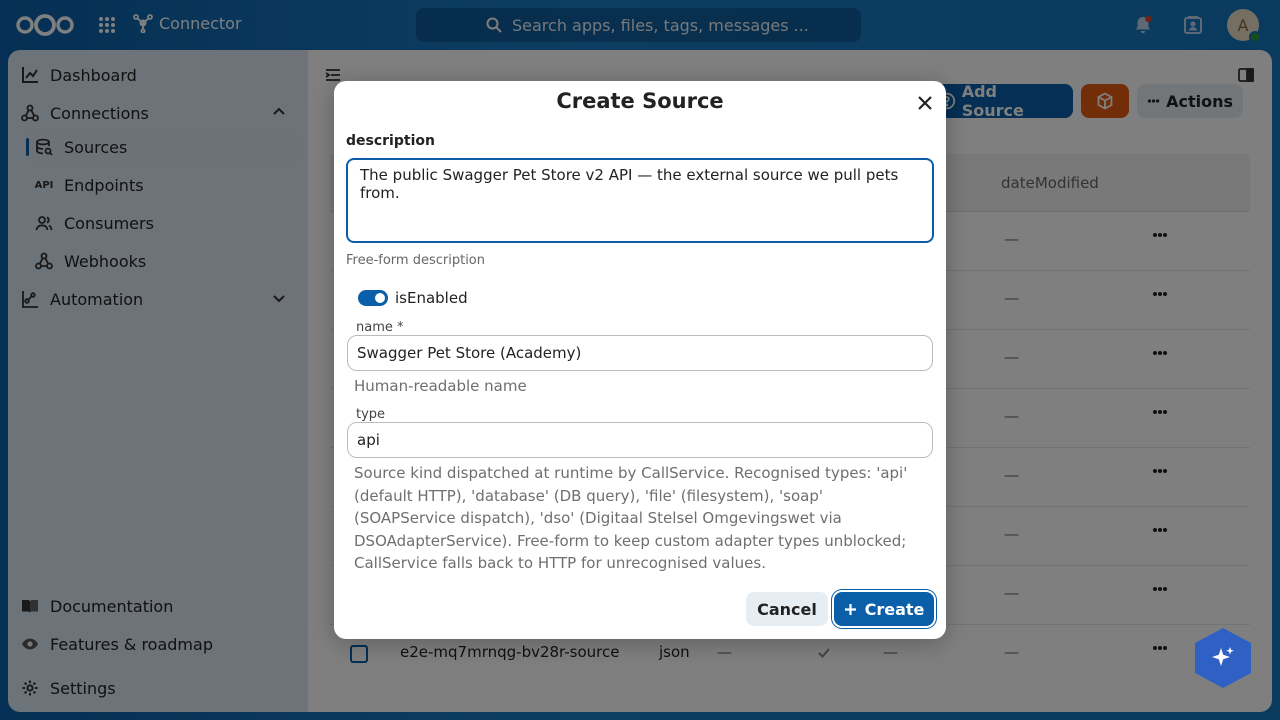 This screenshot has height=720, width=1280. I want to click on is-enabled-label: isEnabled, so click(431, 298).